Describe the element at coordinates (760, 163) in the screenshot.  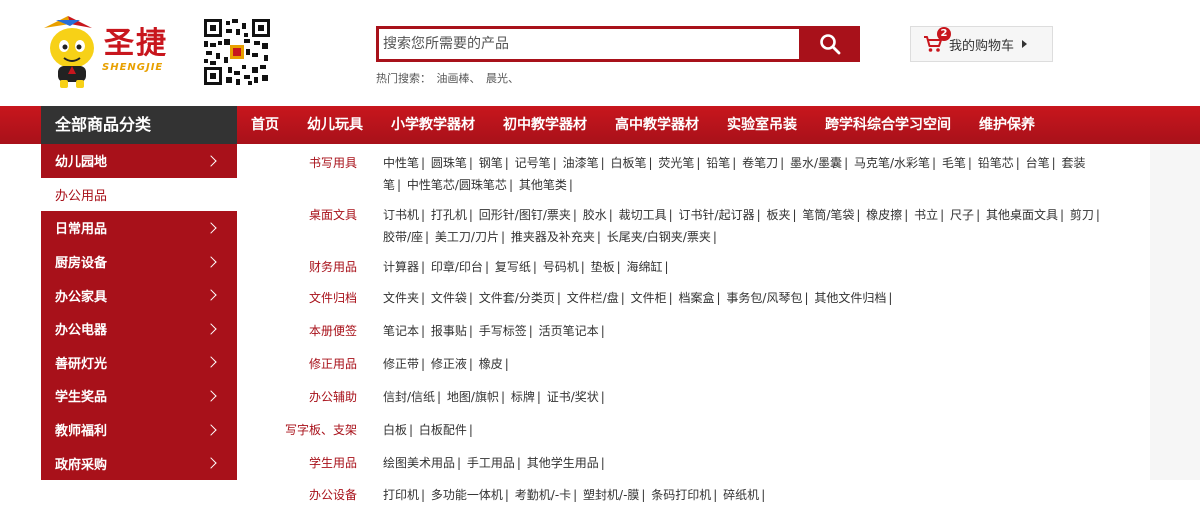
I see `subcategory-link: 卷笔刀` at that location.